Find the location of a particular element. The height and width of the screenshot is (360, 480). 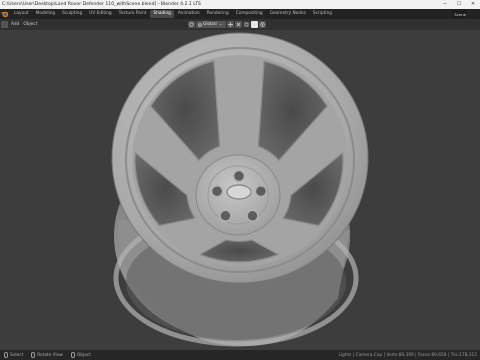

status-object: Object is located at coordinates (83, 355).